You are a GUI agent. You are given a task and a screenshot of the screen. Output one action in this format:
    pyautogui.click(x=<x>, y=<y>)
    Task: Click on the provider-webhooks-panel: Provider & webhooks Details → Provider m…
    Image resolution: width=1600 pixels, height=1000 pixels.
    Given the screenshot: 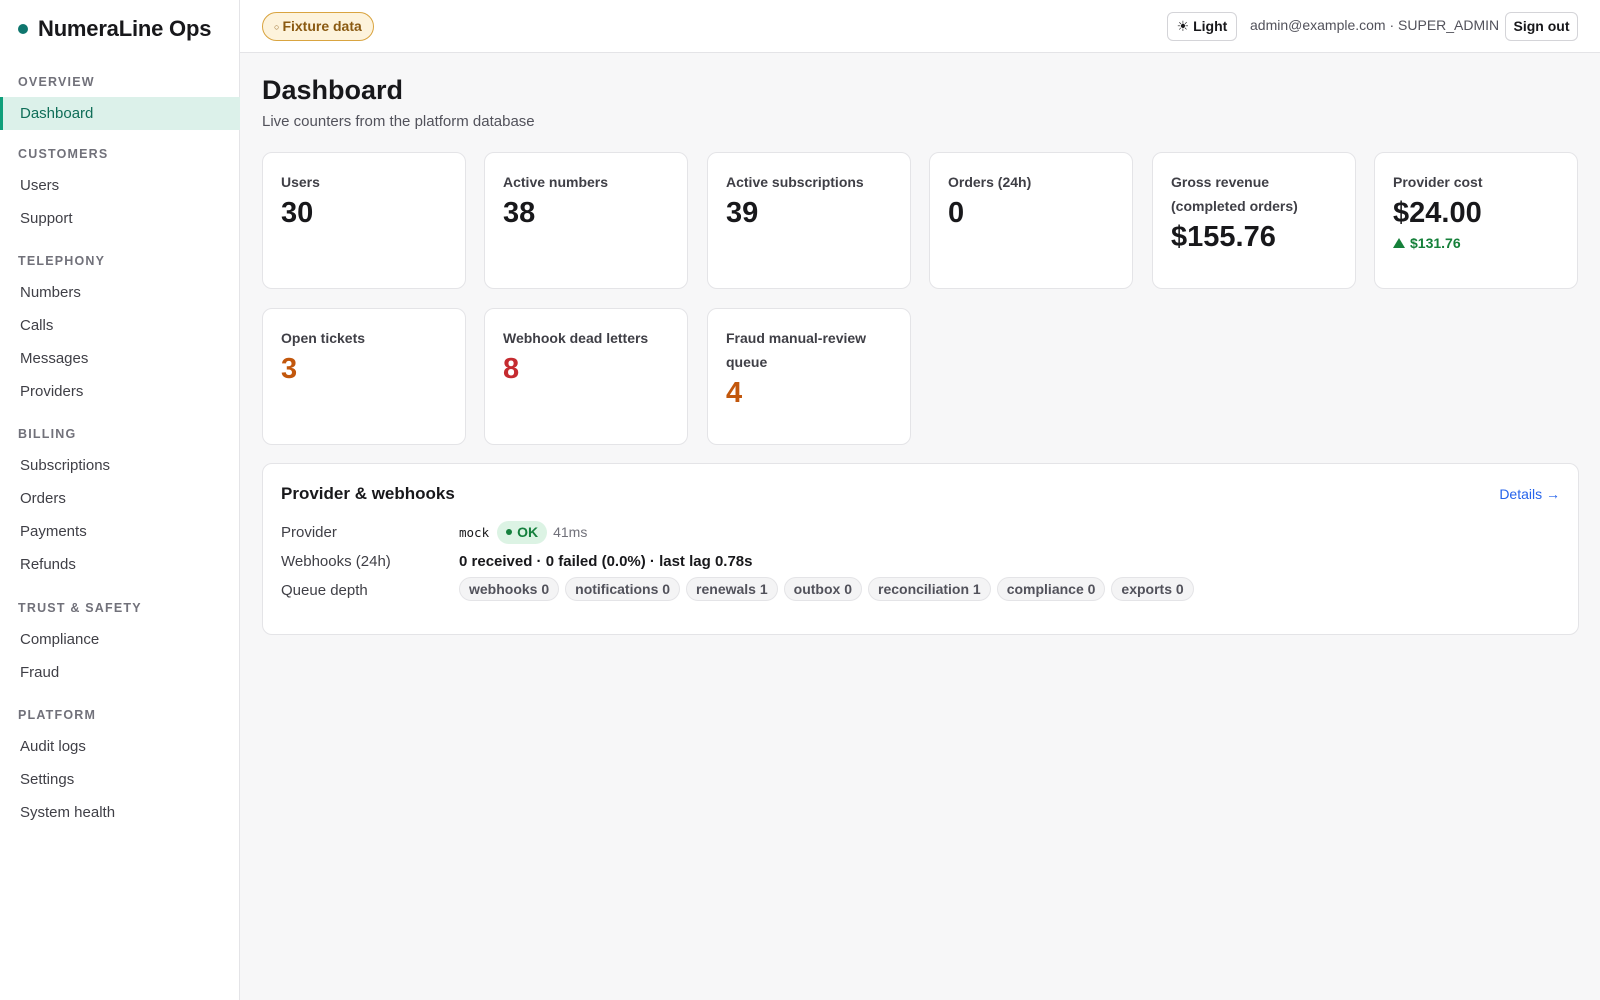 What is the action you would take?
    pyautogui.click(x=920, y=549)
    